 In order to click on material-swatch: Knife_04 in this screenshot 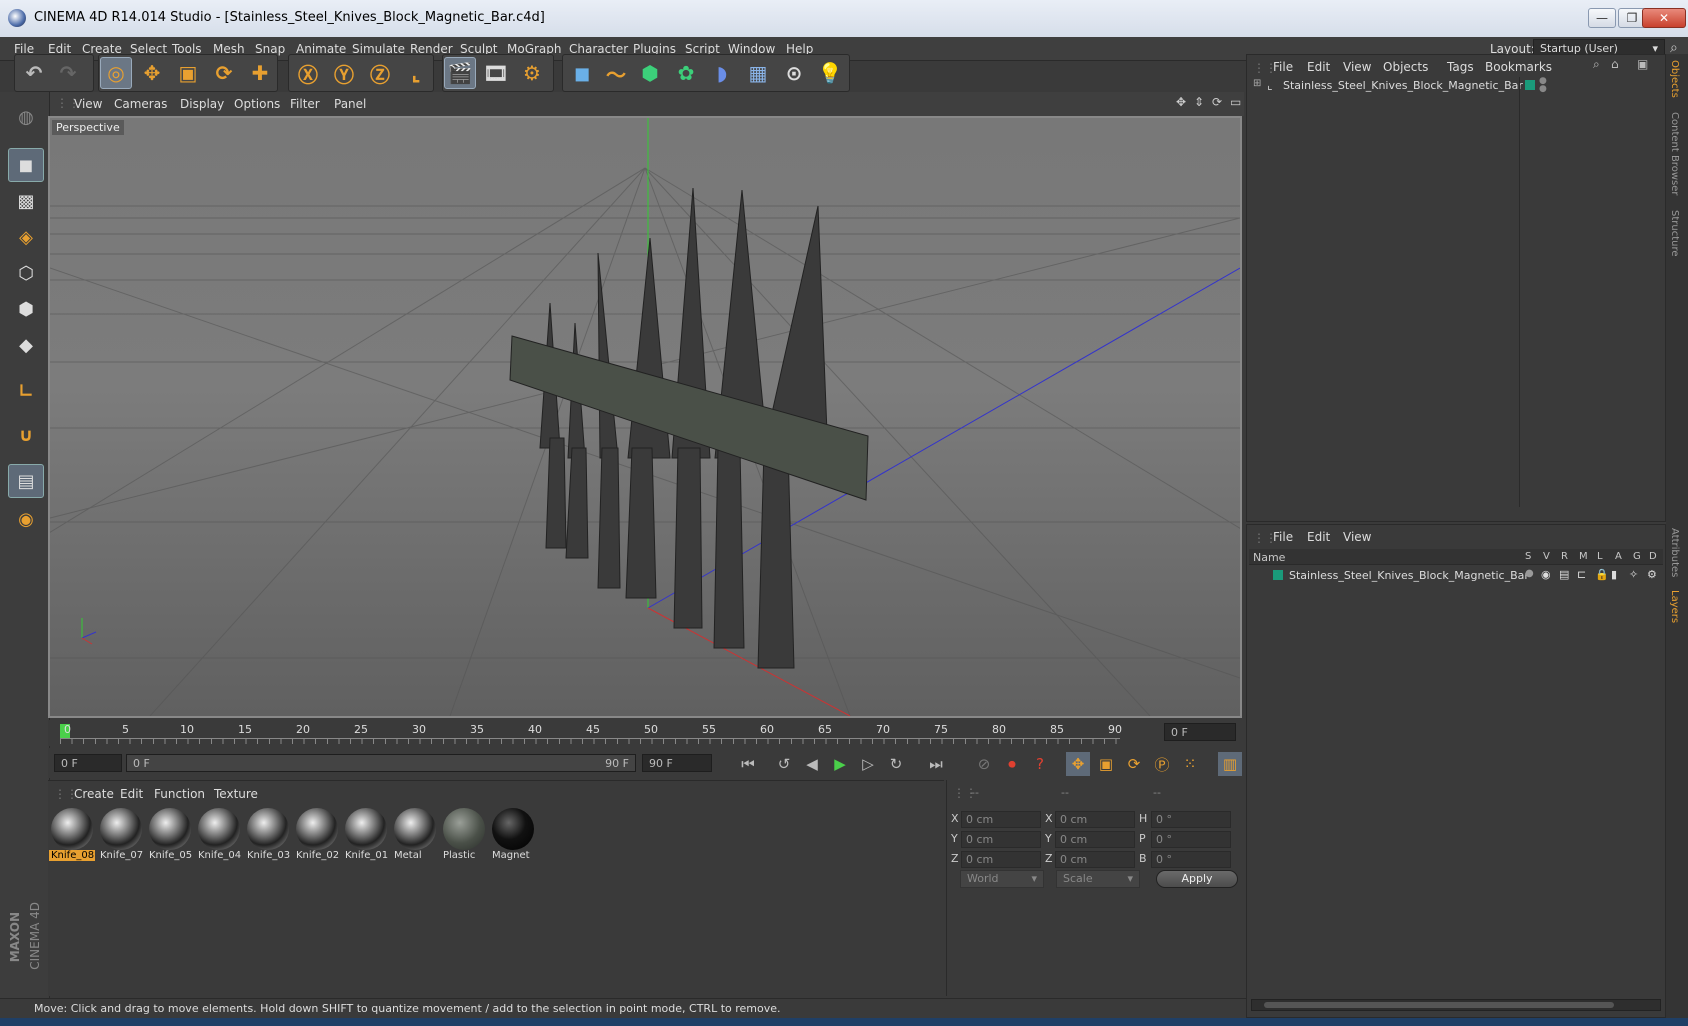, I will do `click(219, 834)`.